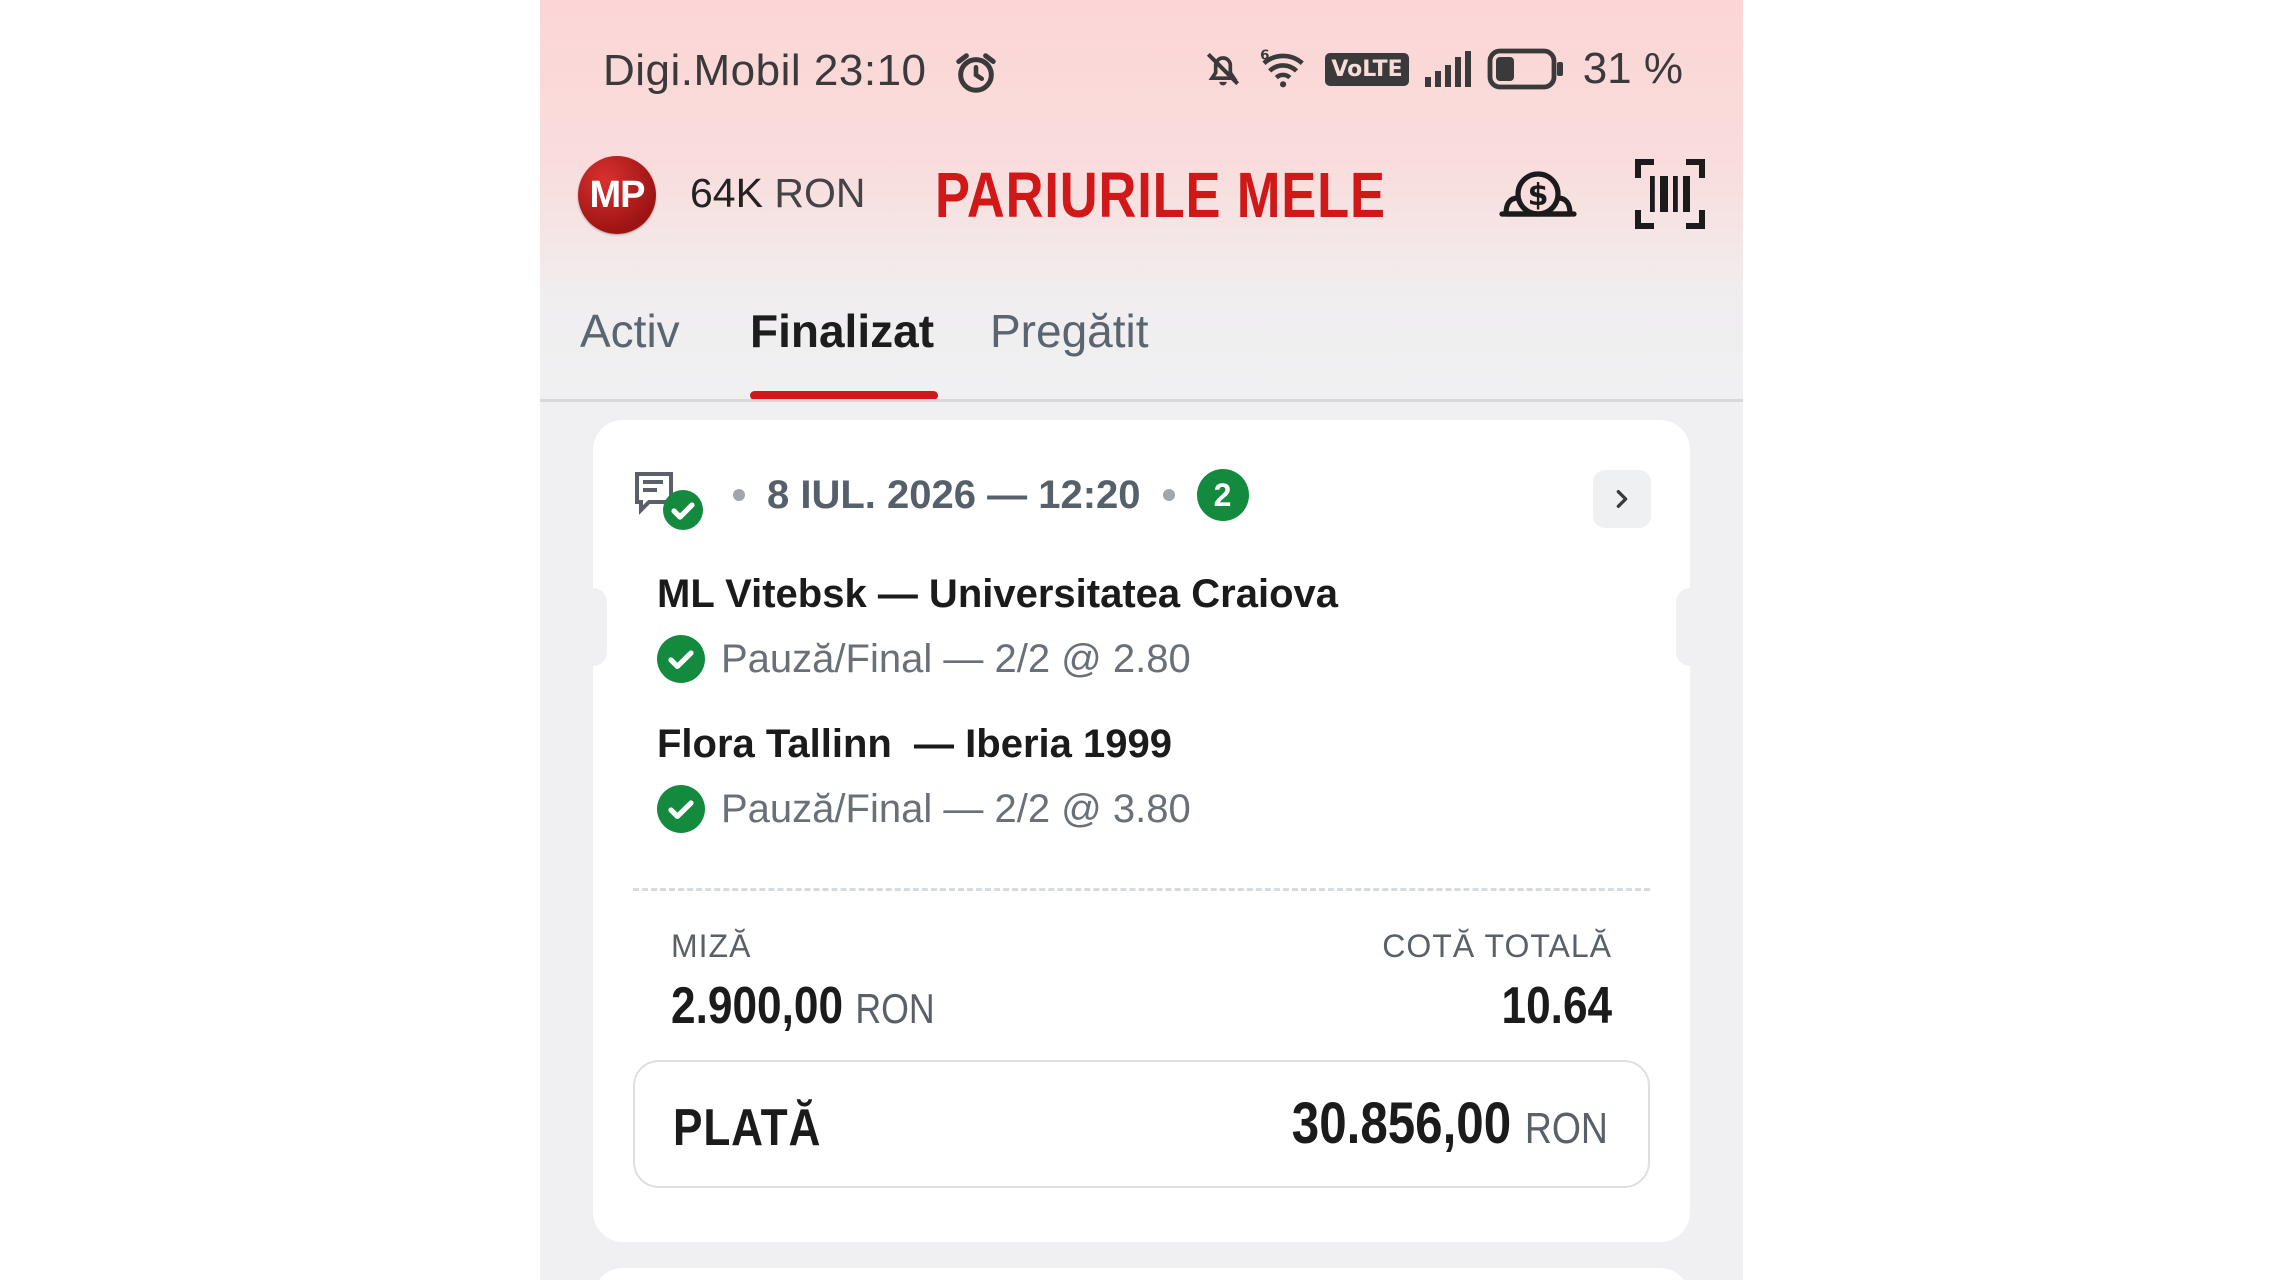 This screenshot has width=2276, height=1280. Describe the element at coordinates (1367, 69) in the screenshot. I see `volte-badge: VoLTE` at that location.